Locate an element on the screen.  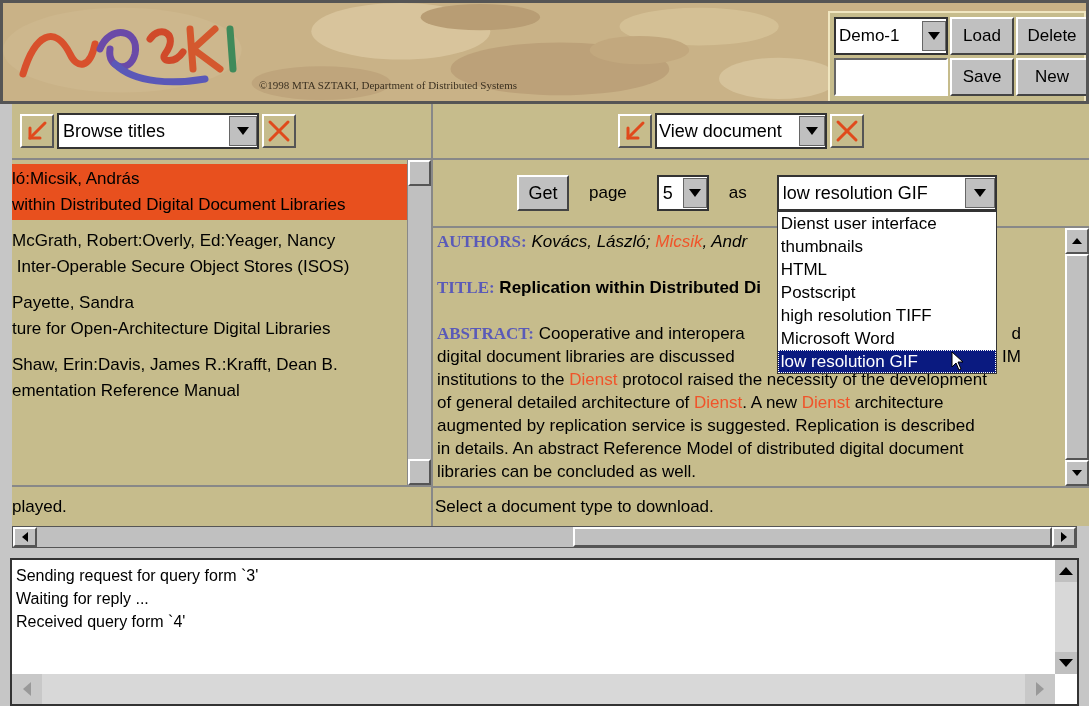
document-text: digital document libraries are discussed is located at coordinates (586, 357).